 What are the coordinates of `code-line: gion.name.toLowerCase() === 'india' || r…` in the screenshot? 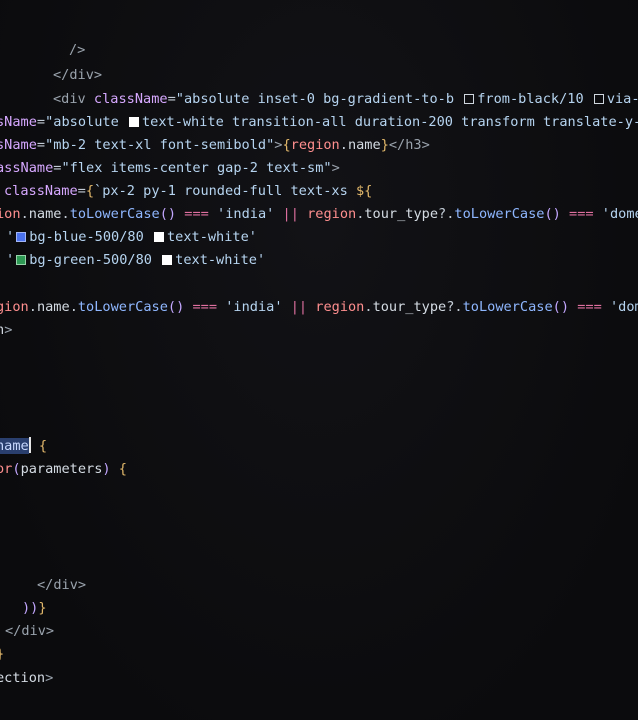 It's located at (319, 307).